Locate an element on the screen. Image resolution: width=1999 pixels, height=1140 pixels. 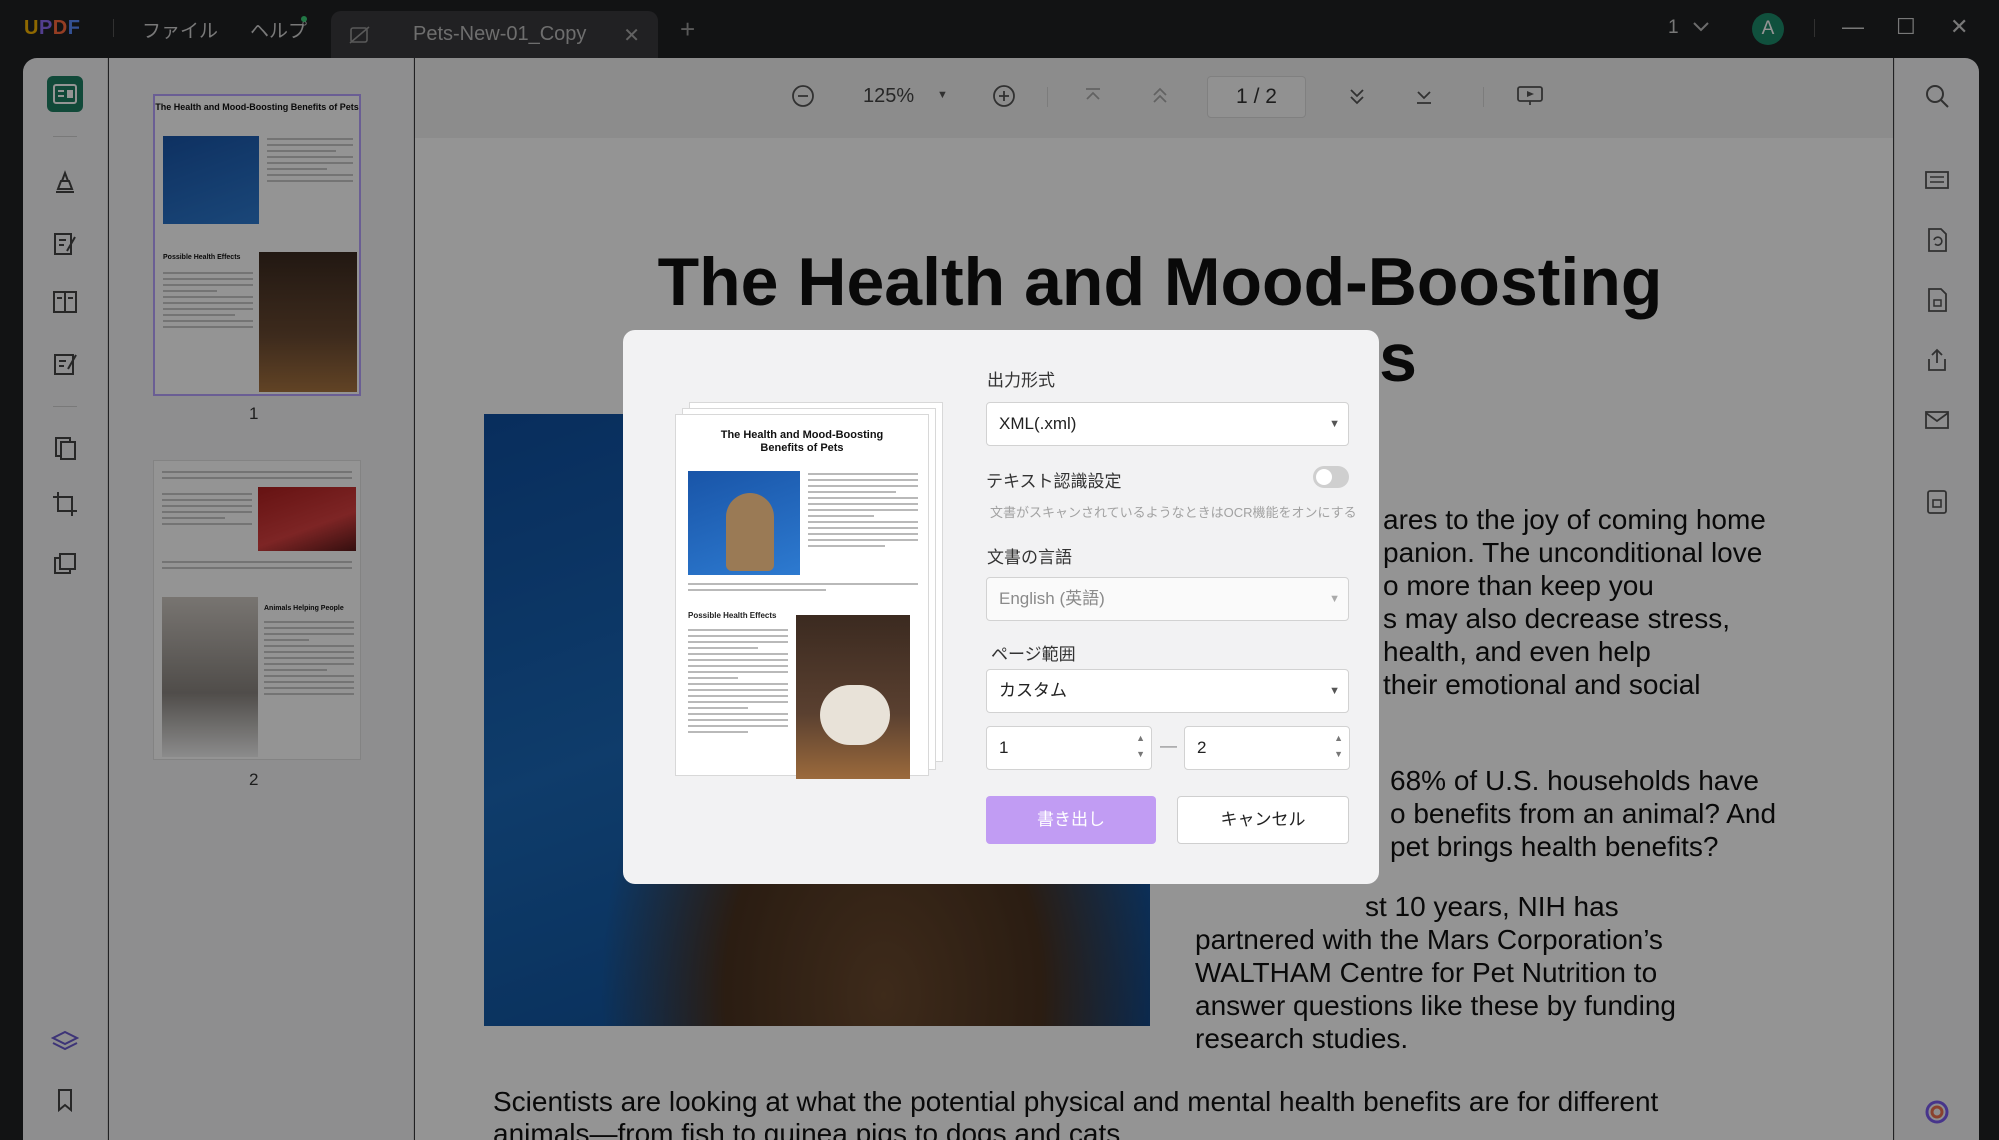
language-label: 文書の言語 is located at coordinates (1029, 557).